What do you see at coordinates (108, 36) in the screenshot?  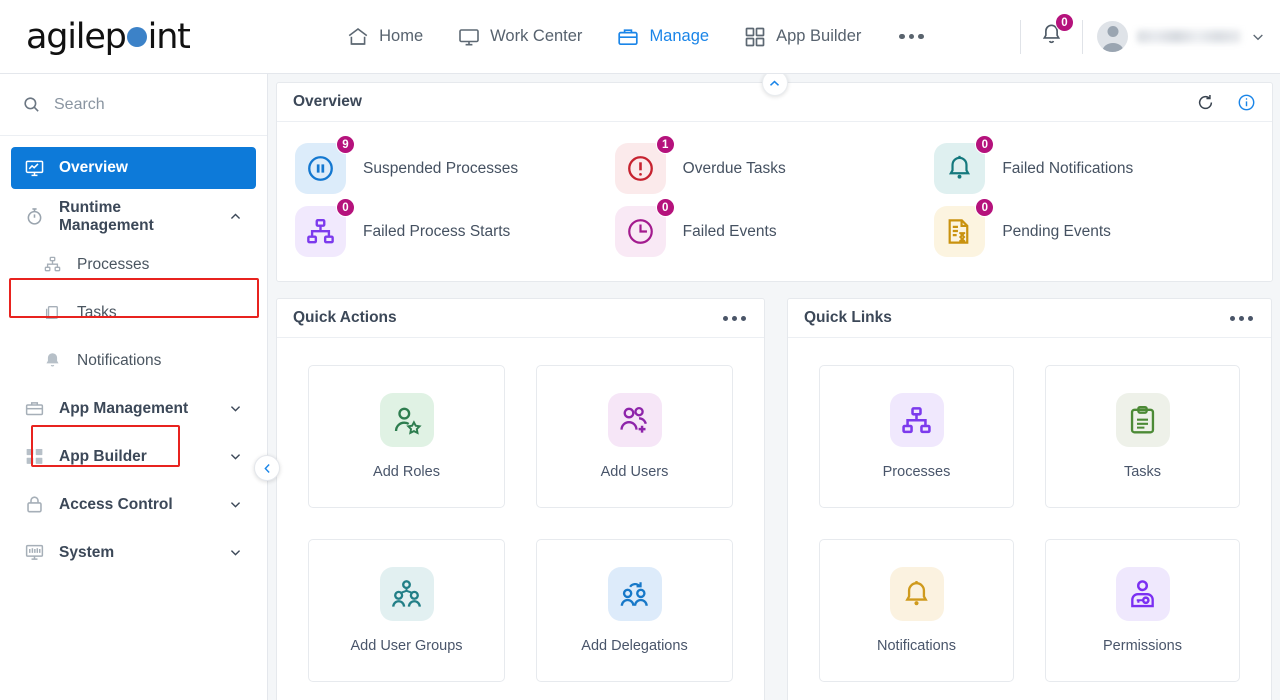 I see `logo-text: agilep int` at bounding box center [108, 36].